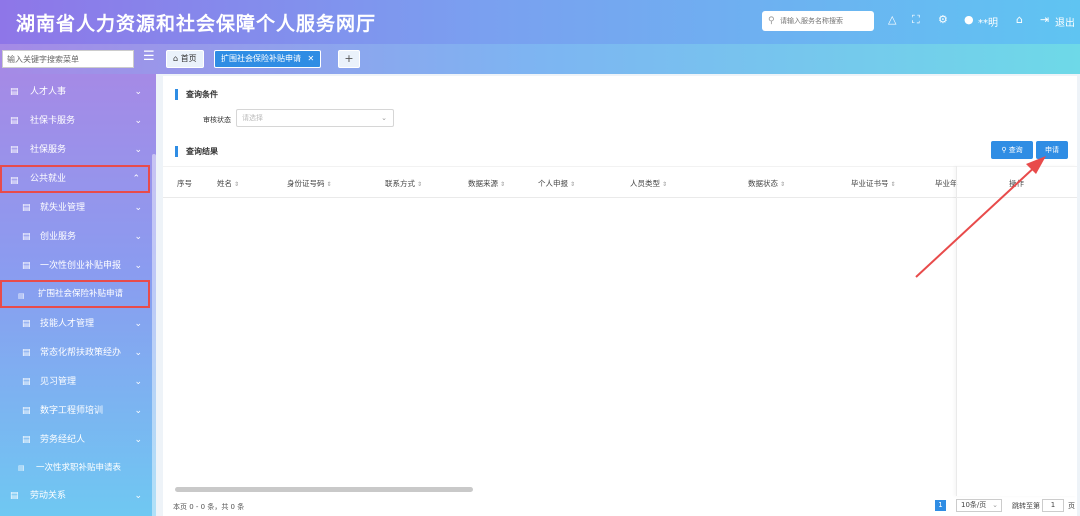 This screenshot has width=1080, height=516. I want to click on column-header: 数据状态 ⇕, so click(766, 183).